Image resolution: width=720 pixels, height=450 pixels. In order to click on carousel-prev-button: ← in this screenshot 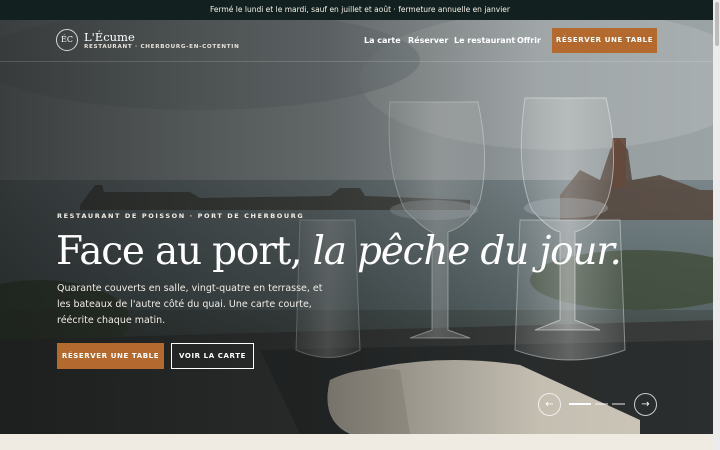, I will do `click(549, 404)`.